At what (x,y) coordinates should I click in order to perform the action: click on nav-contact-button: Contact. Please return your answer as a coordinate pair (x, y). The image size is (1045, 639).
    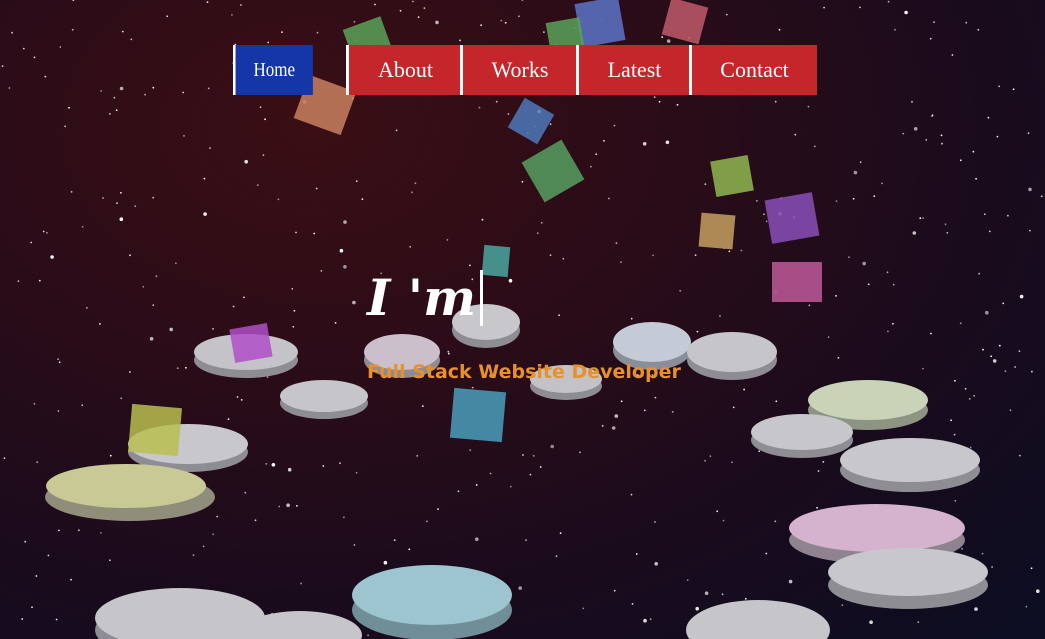
    Looking at the image, I should click on (753, 70).